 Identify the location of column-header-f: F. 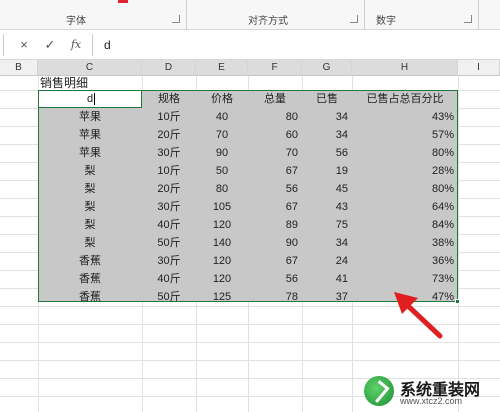
(275, 68).